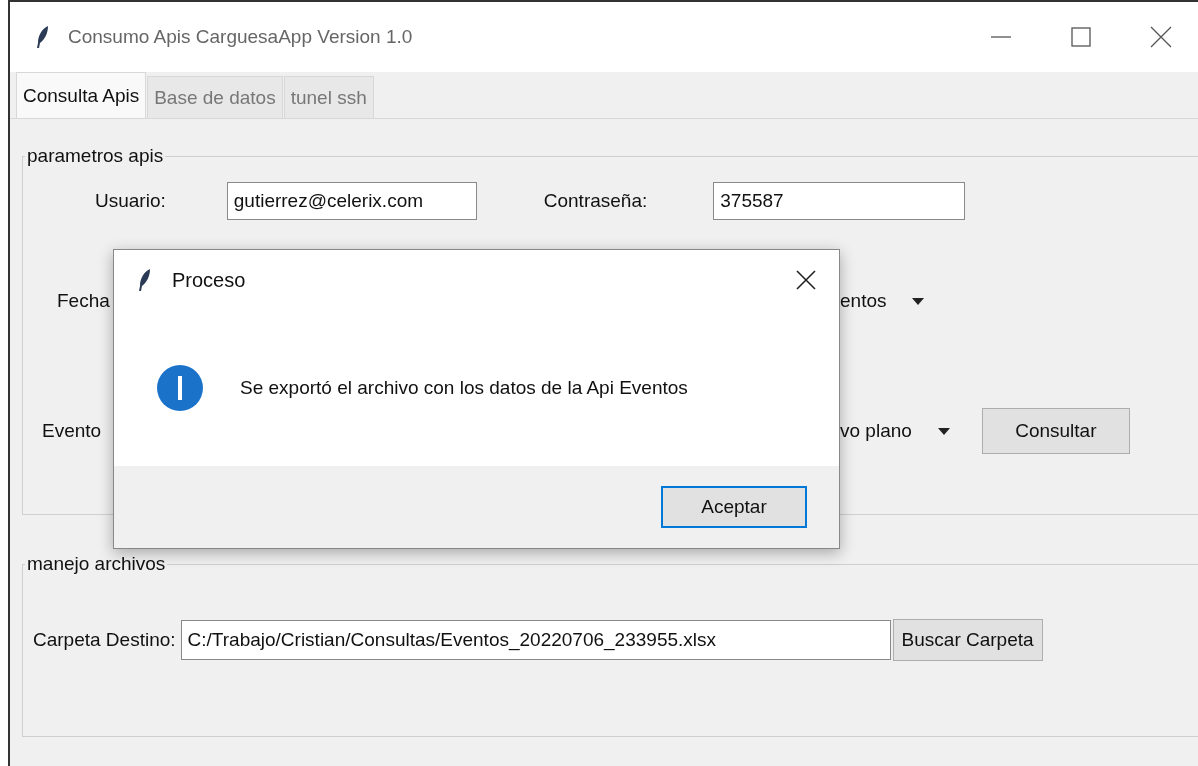  I want to click on window-title: Consumo Apis CarguesaApp Version 1.0, so click(240, 37).